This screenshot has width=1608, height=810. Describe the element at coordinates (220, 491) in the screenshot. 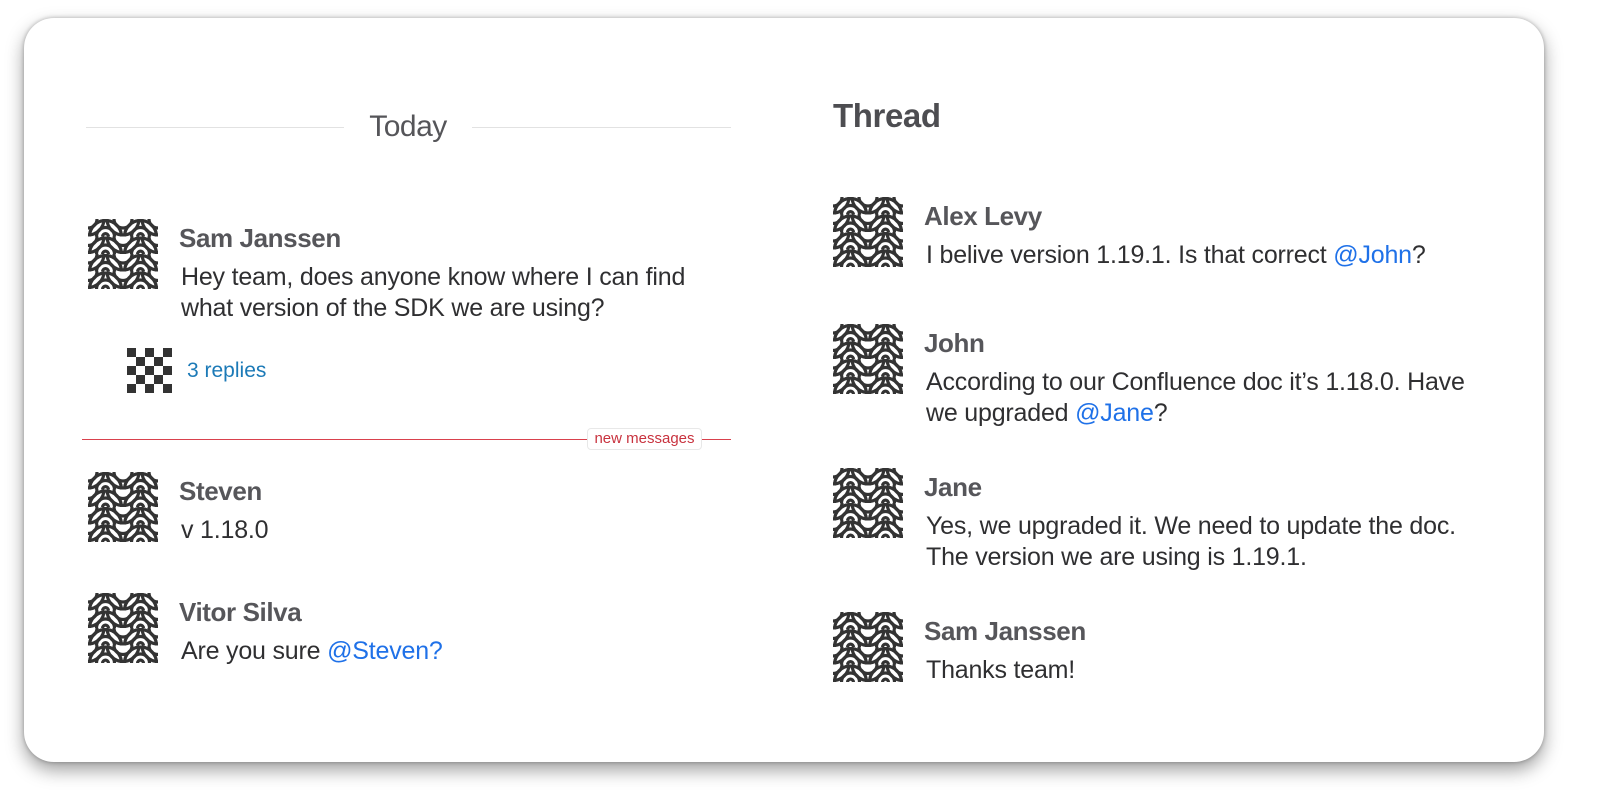

I see `message-author: Steven` at that location.